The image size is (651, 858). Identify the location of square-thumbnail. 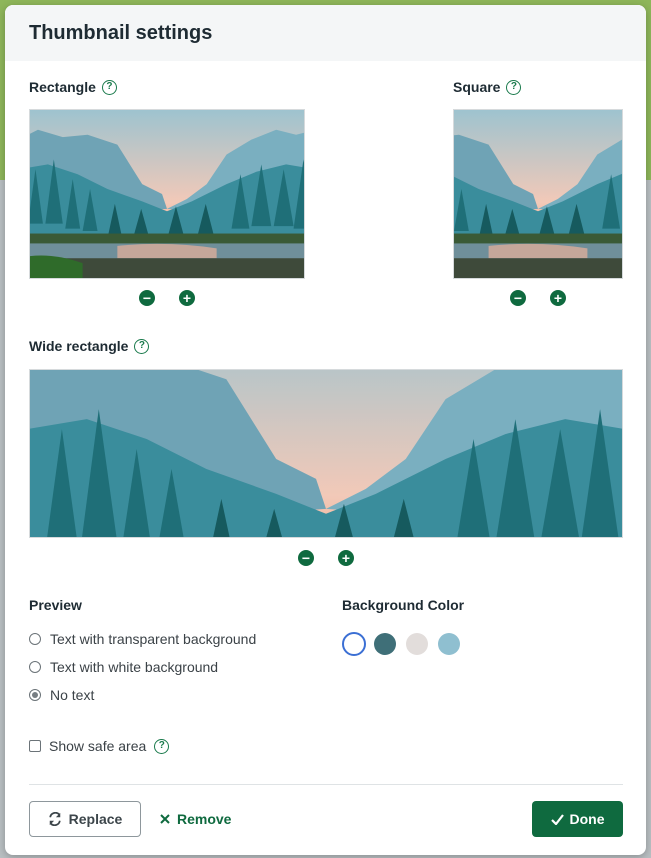
(538, 194).